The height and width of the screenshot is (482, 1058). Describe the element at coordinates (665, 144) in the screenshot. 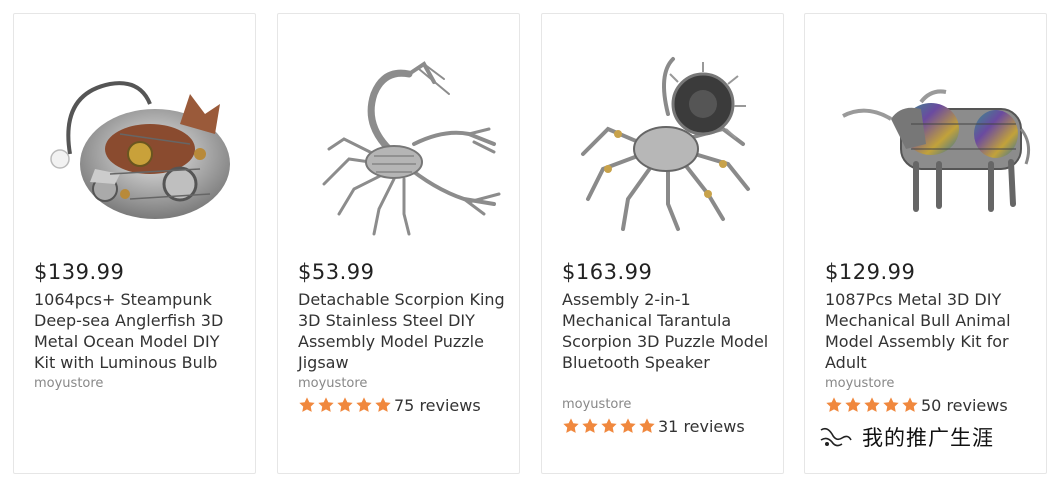

I see `tarantula-image` at that location.